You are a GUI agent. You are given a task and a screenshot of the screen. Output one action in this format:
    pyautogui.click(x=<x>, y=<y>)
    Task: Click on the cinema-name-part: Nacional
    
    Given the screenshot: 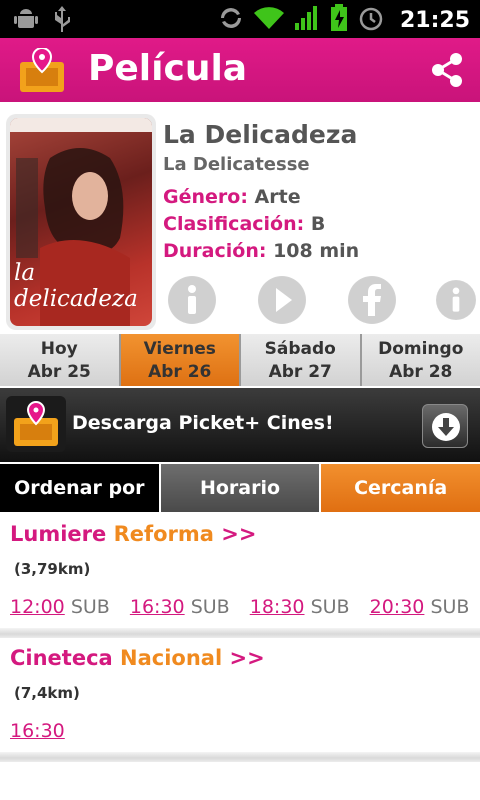 What is the action you would take?
    pyautogui.click(x=171, y=658)
    